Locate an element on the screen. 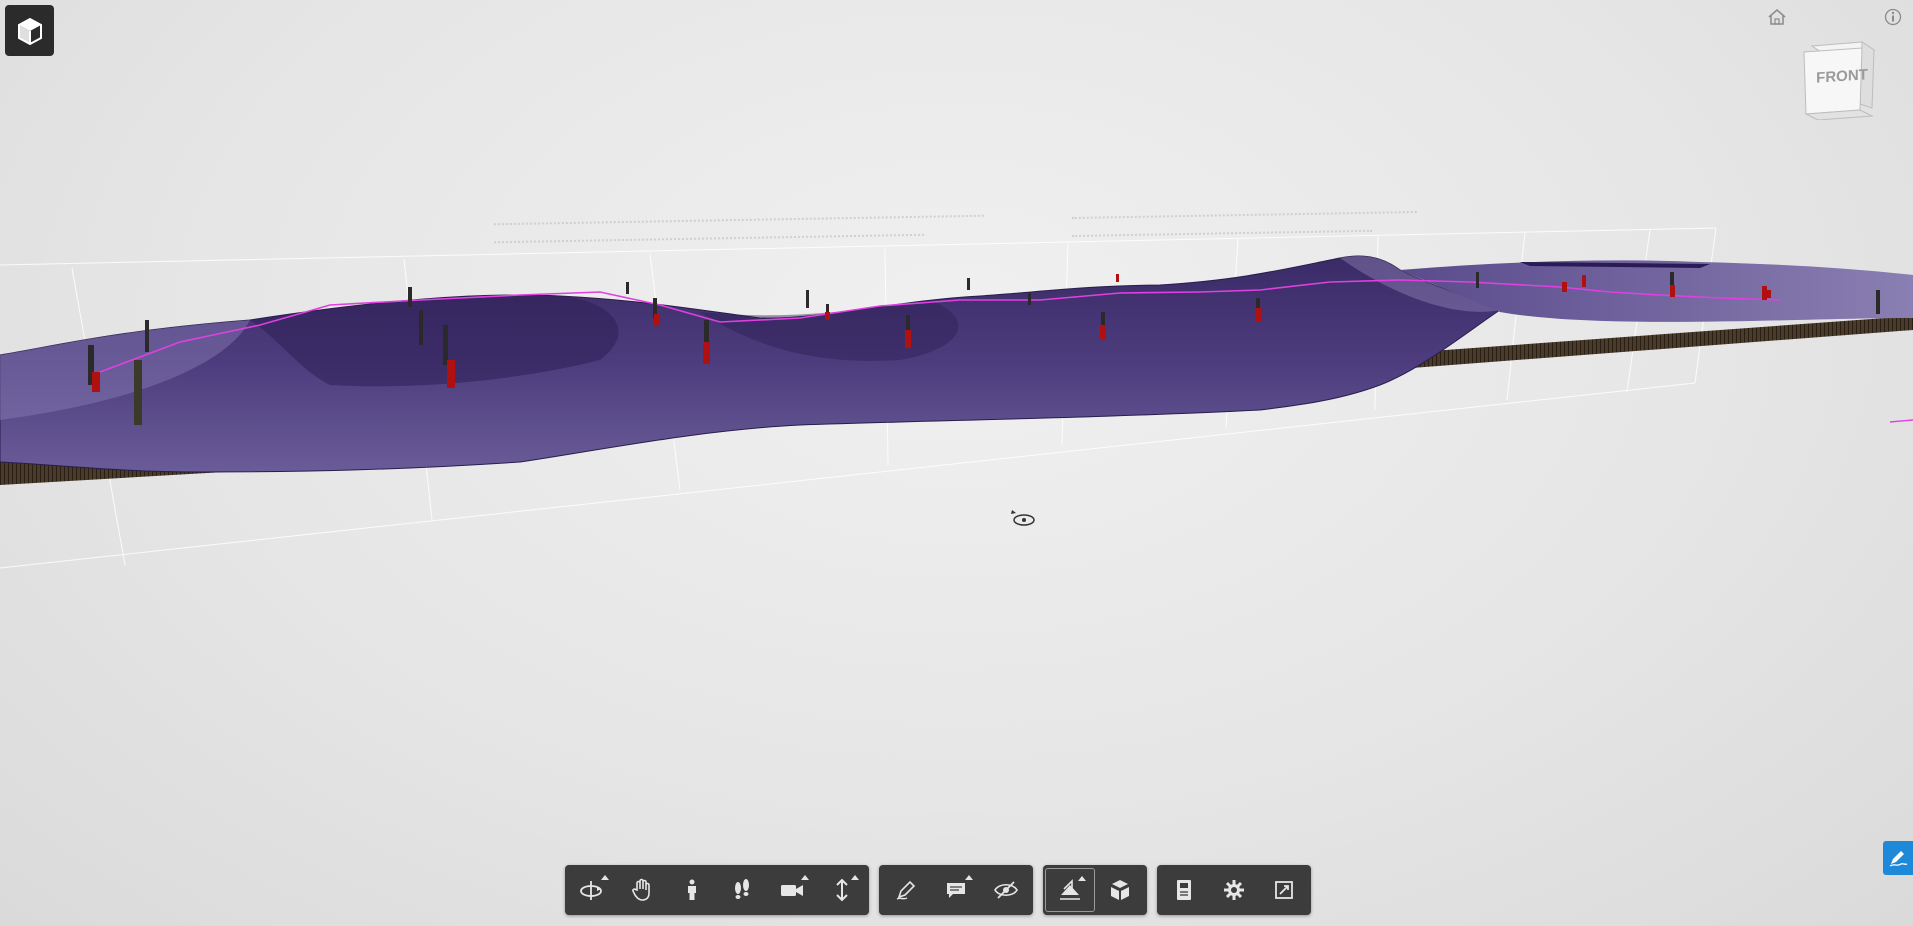 This screenshot has height=926, width=1913. markup-sign-icon is located at coordinates (1898, 859).